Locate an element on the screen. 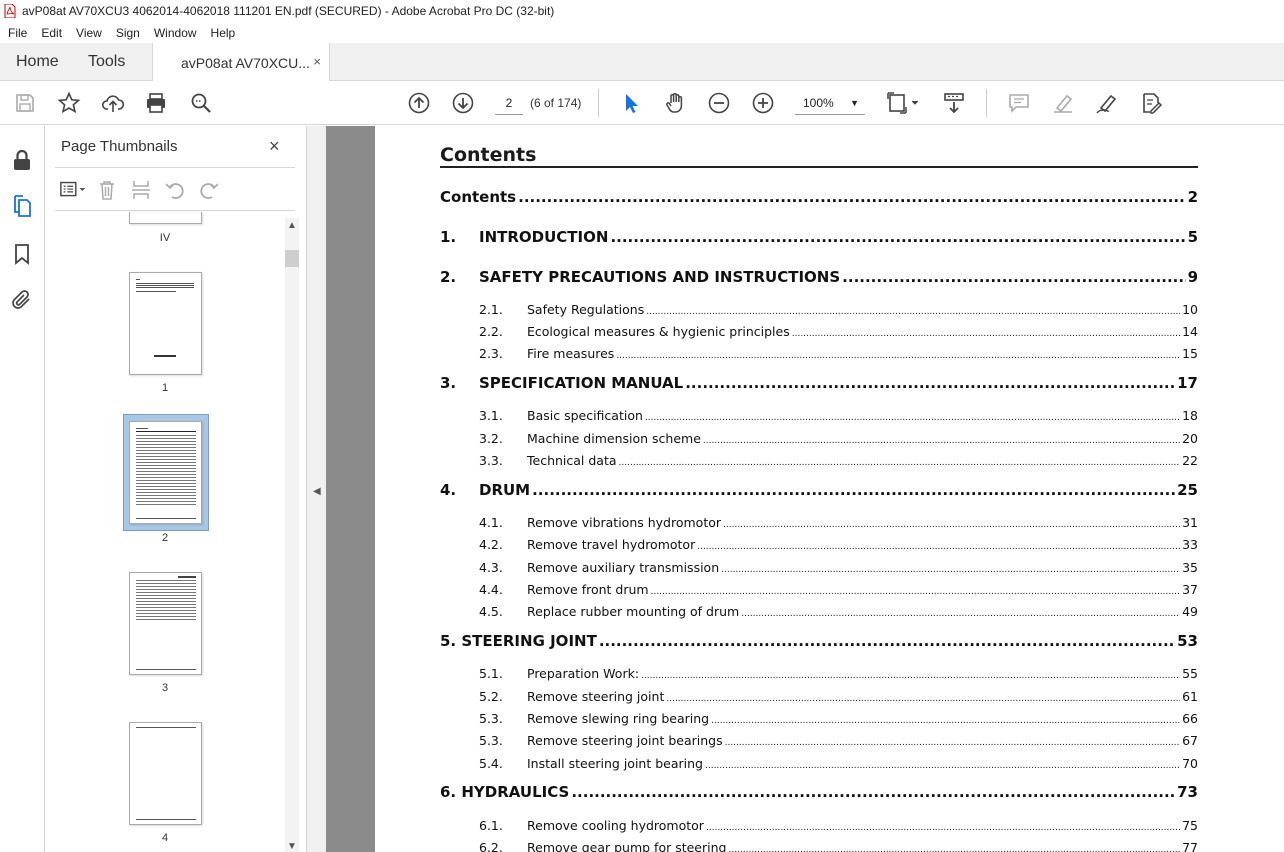  star-icon is located at coordinates (69, 103).